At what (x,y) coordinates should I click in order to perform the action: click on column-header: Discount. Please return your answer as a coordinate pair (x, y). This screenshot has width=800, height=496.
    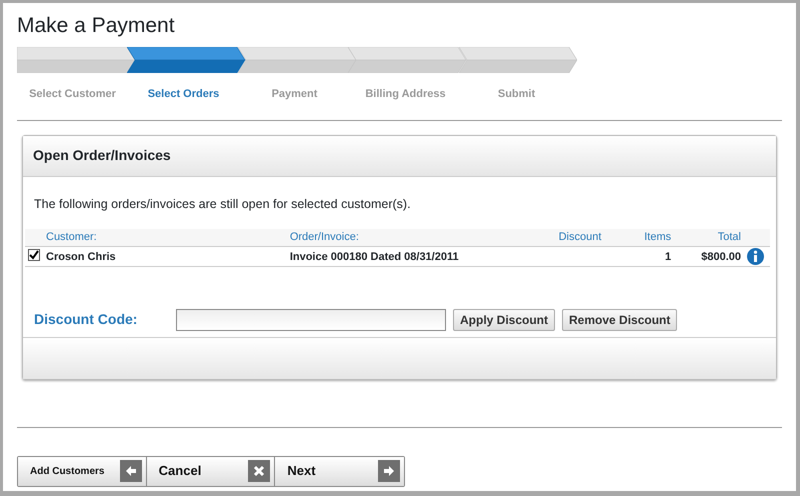
    Looking at the image, I should click on (580, 237).